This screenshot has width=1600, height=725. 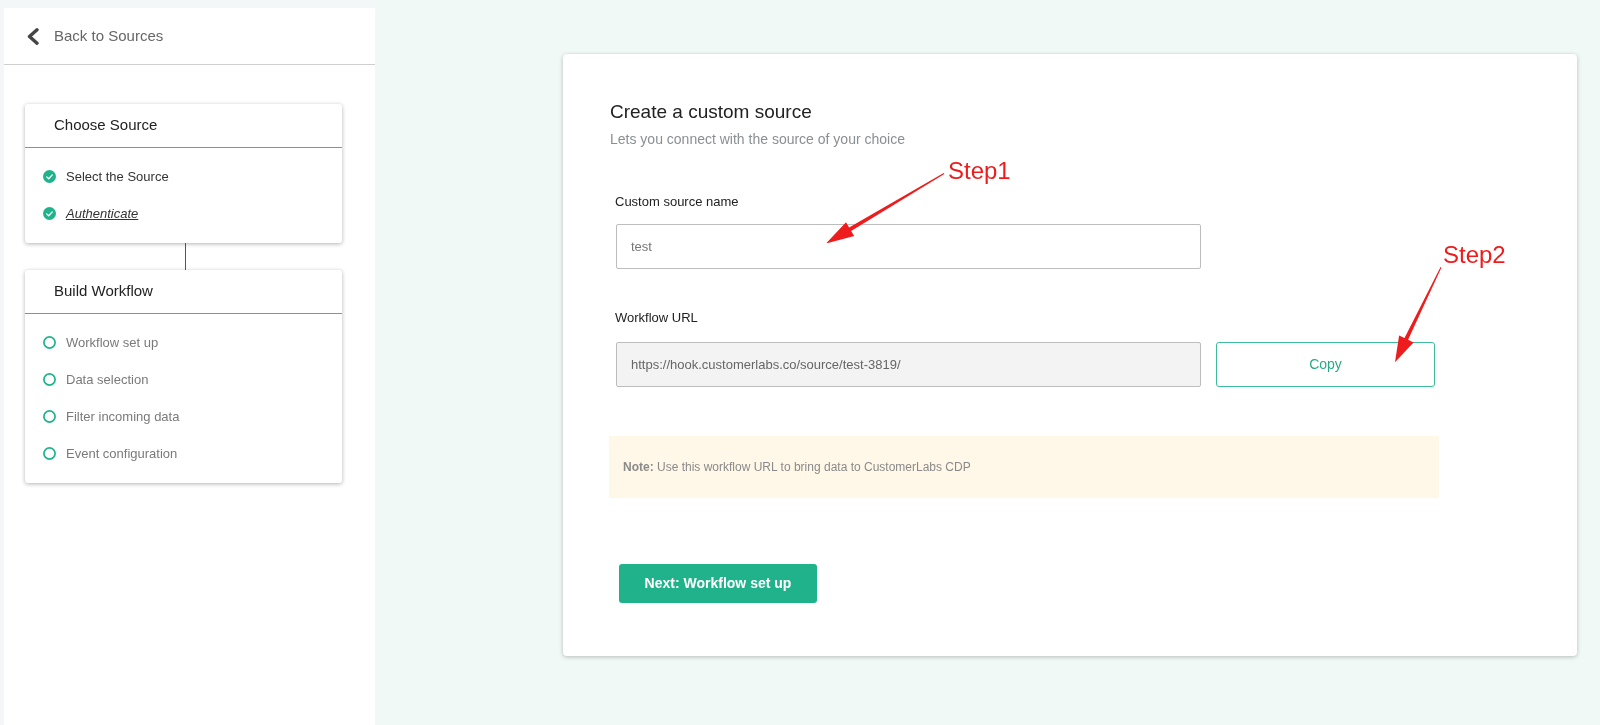 What do you see at coordinates (103, 291) in the screenshot?
I see `step-group-title: Build Workflow` at bounding box center [103, 291].